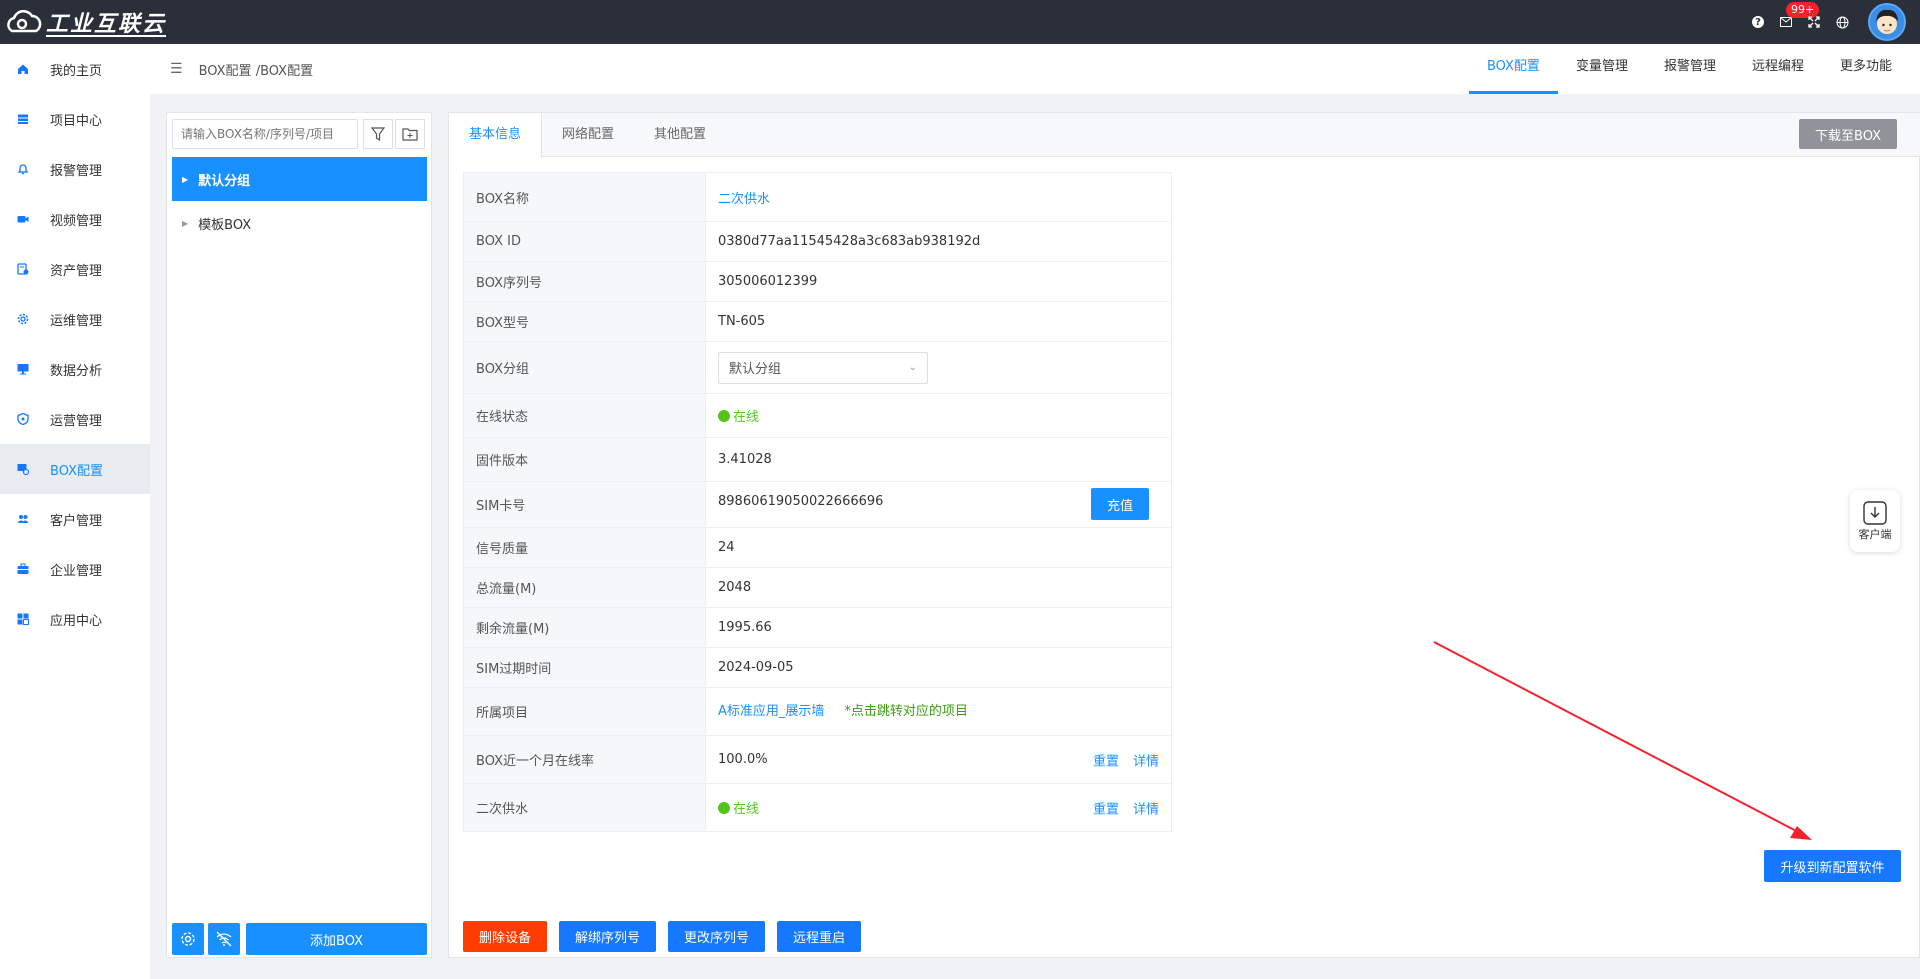 Image resolution: width=1920 pixels, height=979 pixels. I want to click on box-search-input, so click(265, 134).